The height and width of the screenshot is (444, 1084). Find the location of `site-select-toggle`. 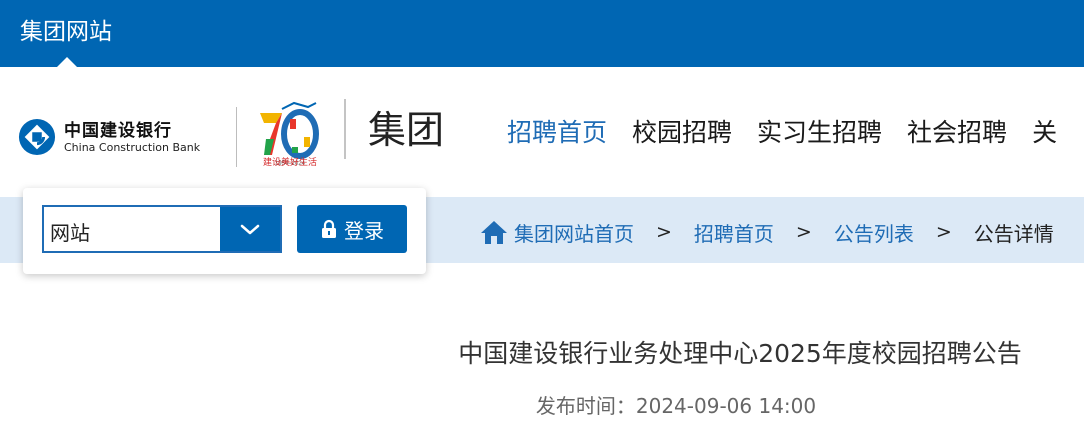

site-select-toggle is located at coordinates (250, 229).